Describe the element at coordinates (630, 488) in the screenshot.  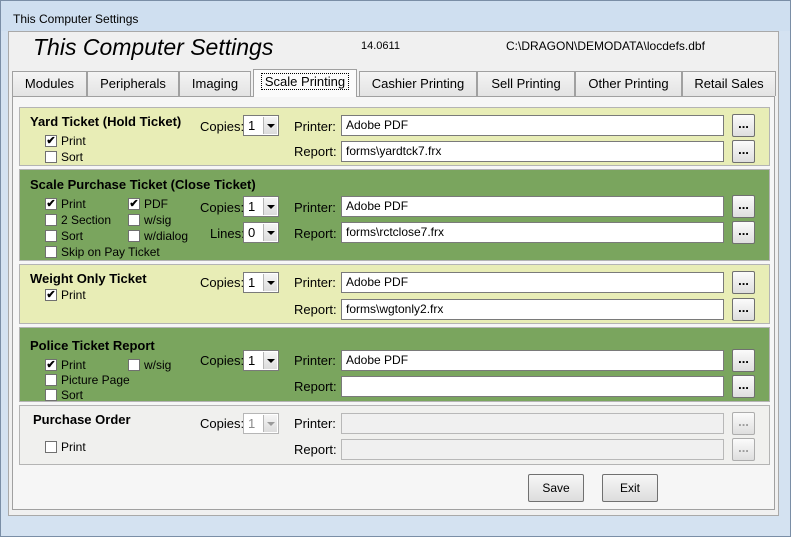
I see `exit-button: Exit` at that location.